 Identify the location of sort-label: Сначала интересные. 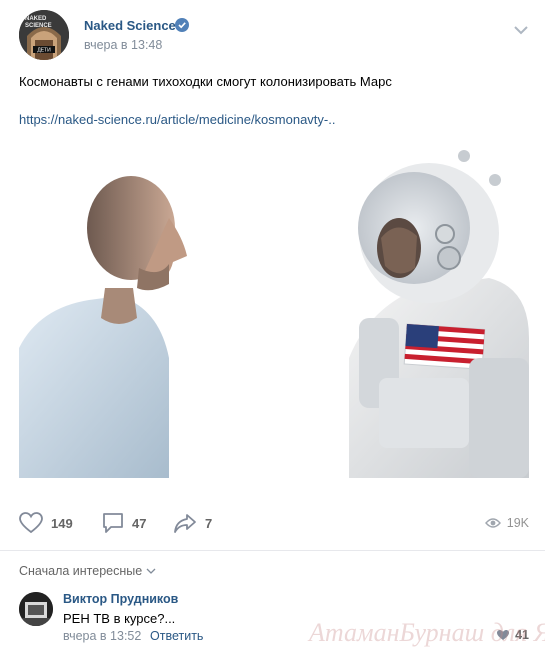
(81, 571).